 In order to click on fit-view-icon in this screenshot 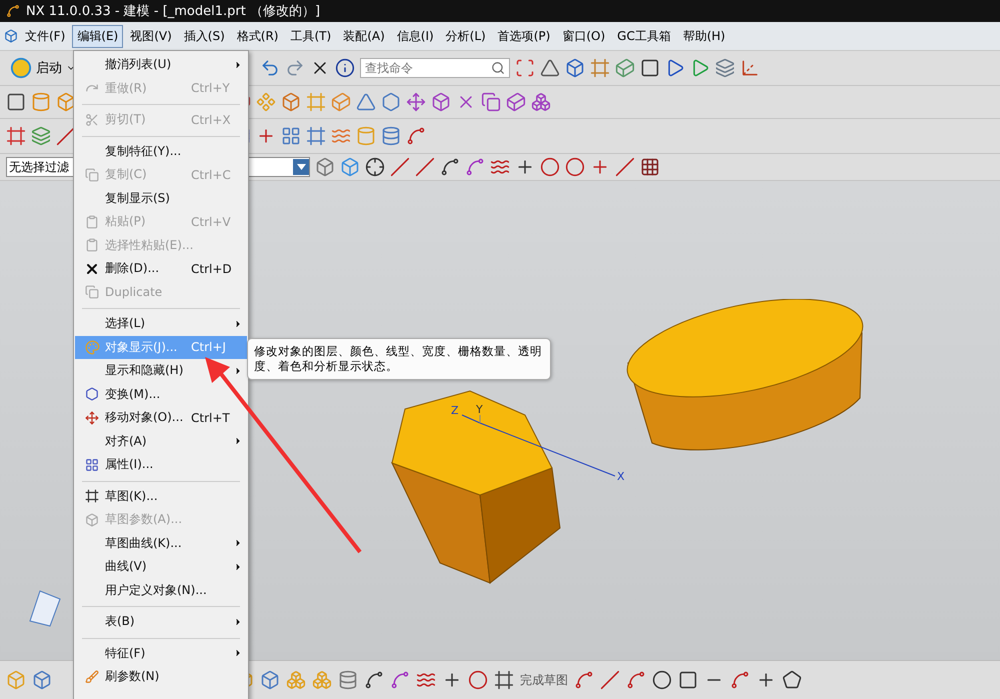, I will do `click(525, 68)`.